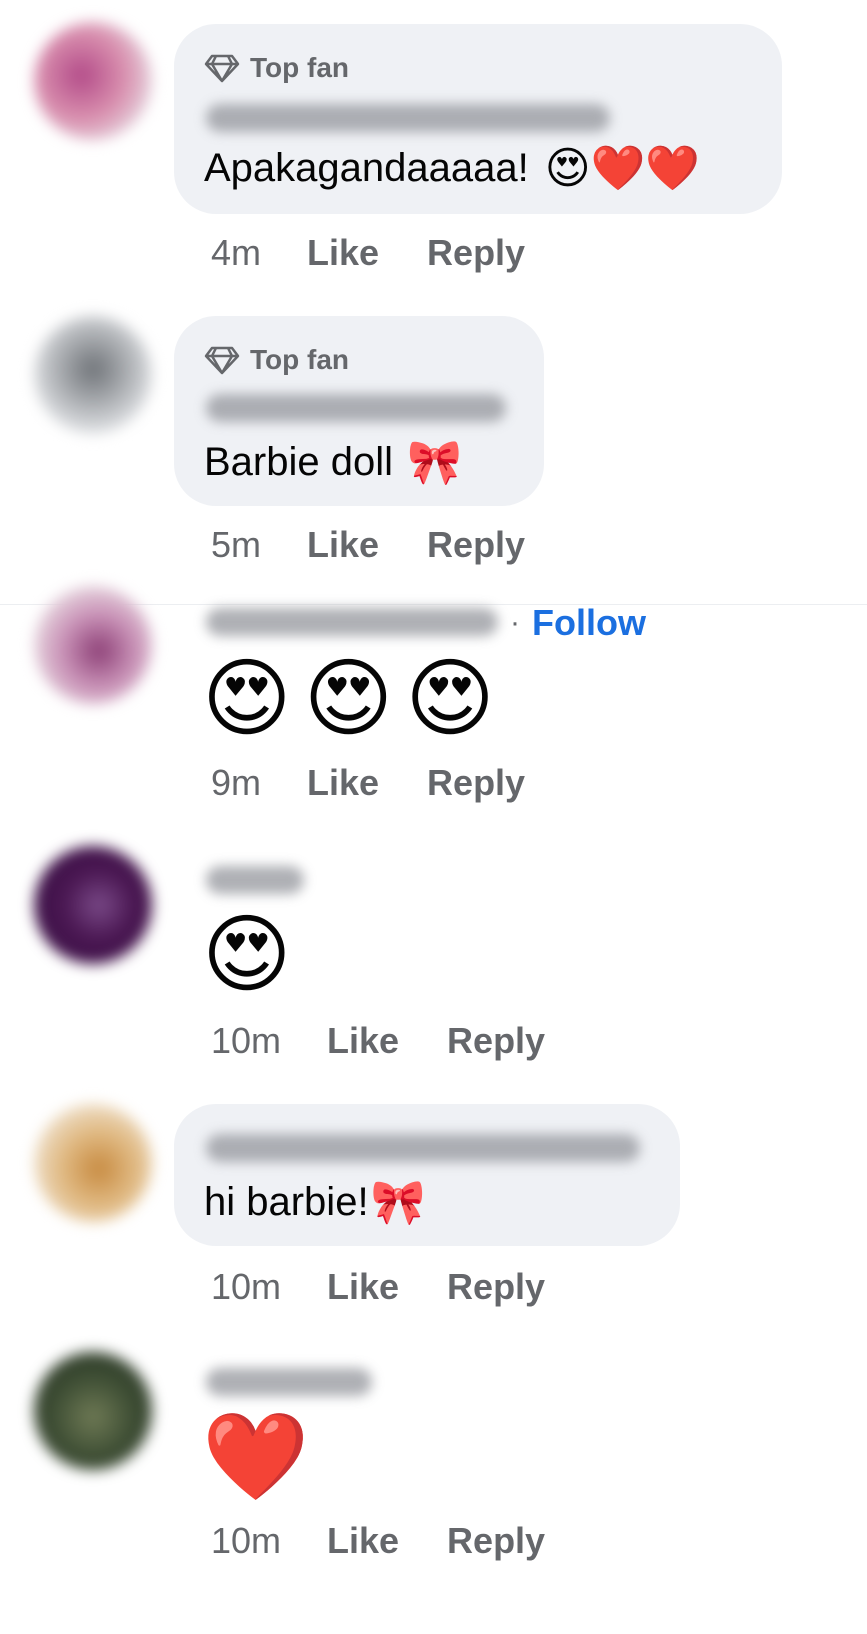 This screenshot has height=1634, width=867. I want to click on comment-body: Apakagandaaaaa!, so click(366, 168).